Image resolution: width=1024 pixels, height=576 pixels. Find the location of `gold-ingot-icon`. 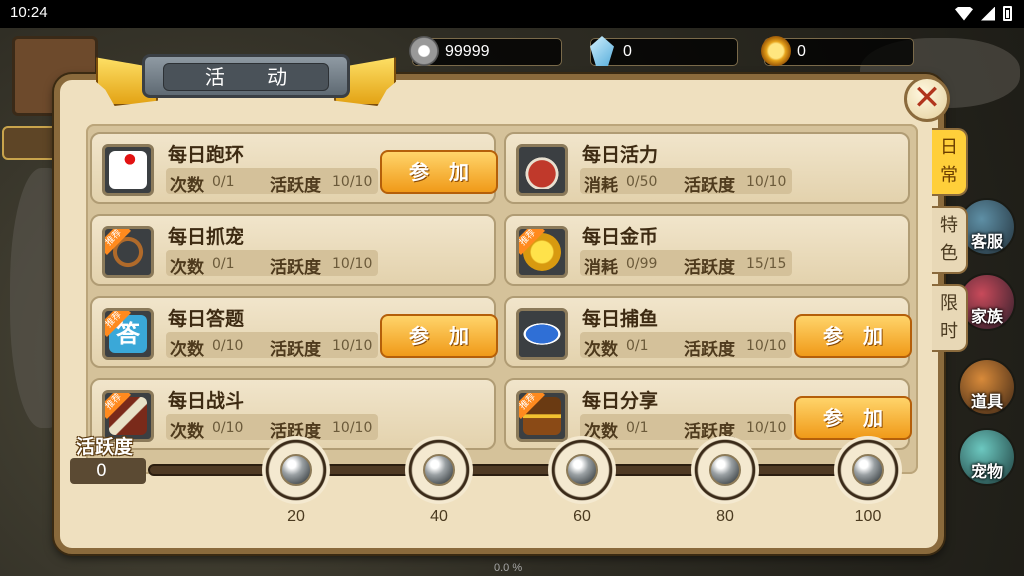

gold-ingot-icon is located at coordinates (776, 51).